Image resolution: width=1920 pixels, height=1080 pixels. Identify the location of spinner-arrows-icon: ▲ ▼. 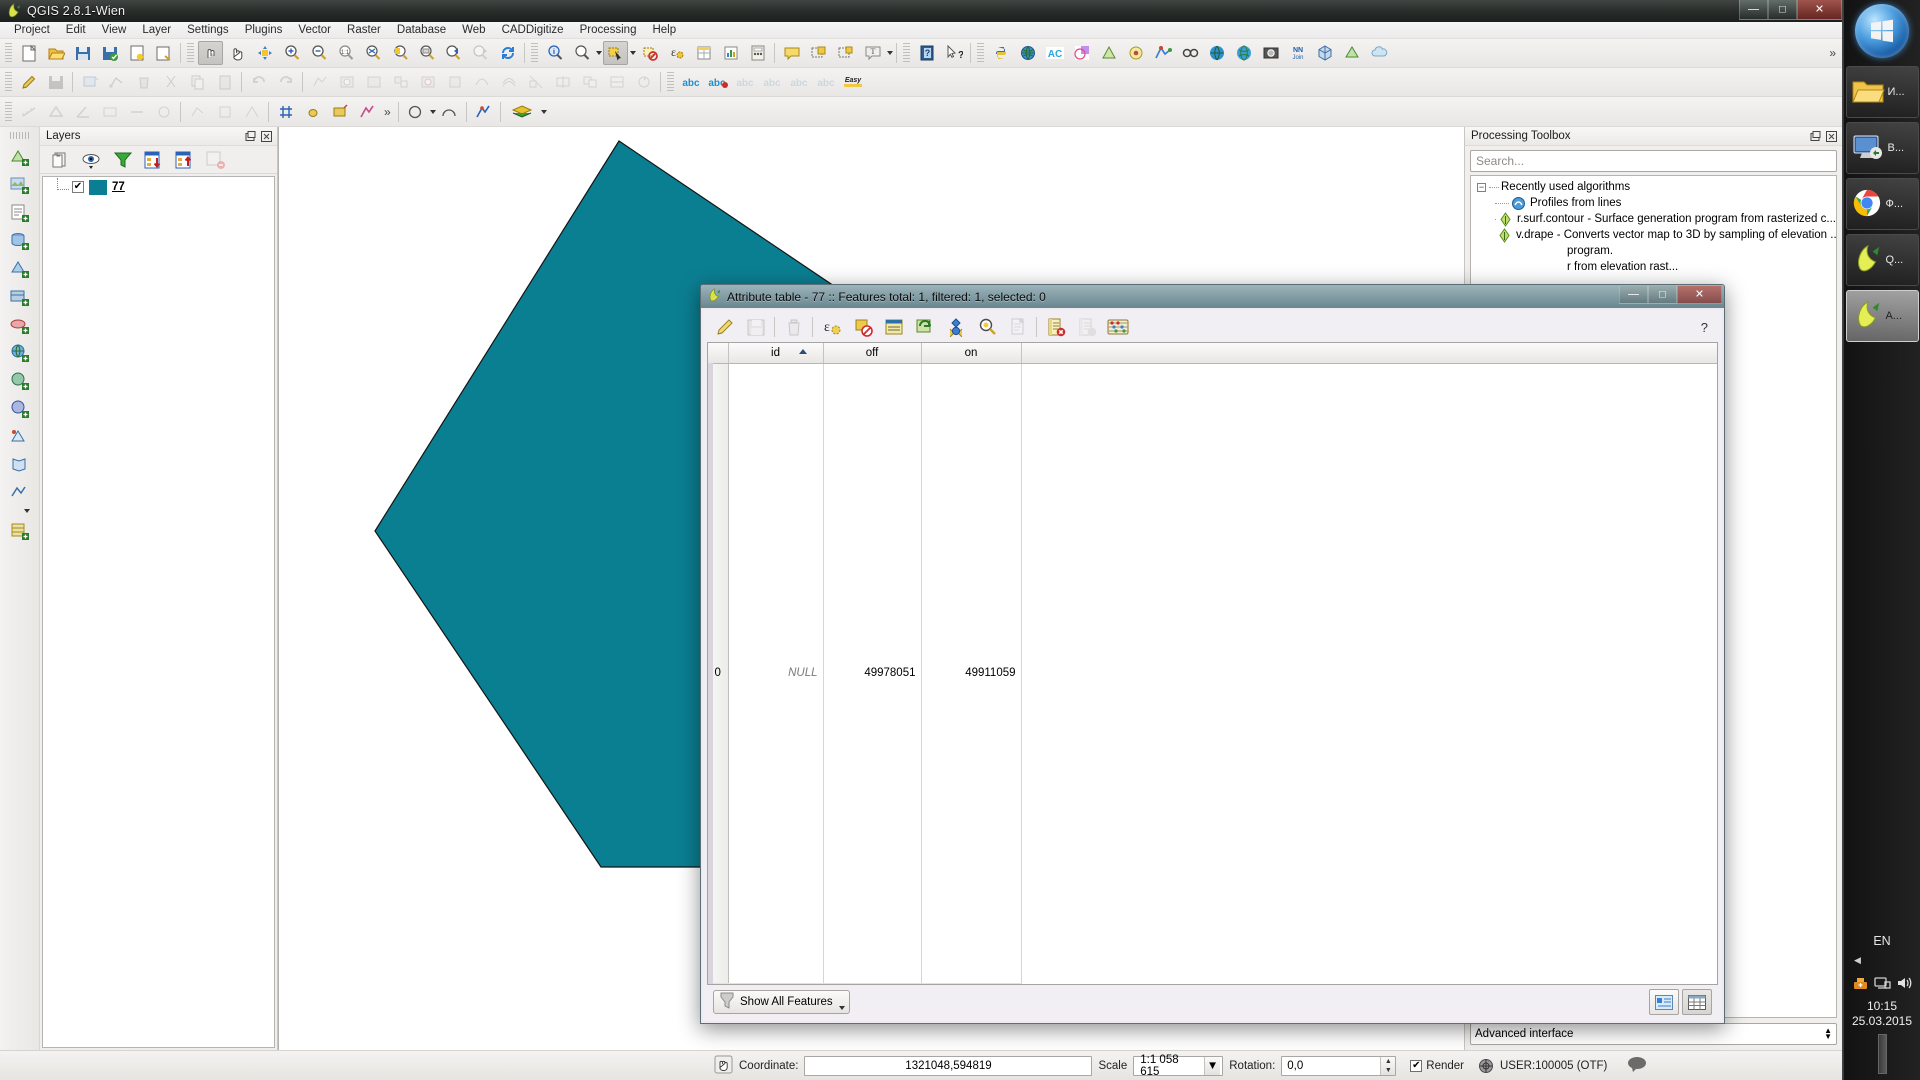
(1388, 1065).